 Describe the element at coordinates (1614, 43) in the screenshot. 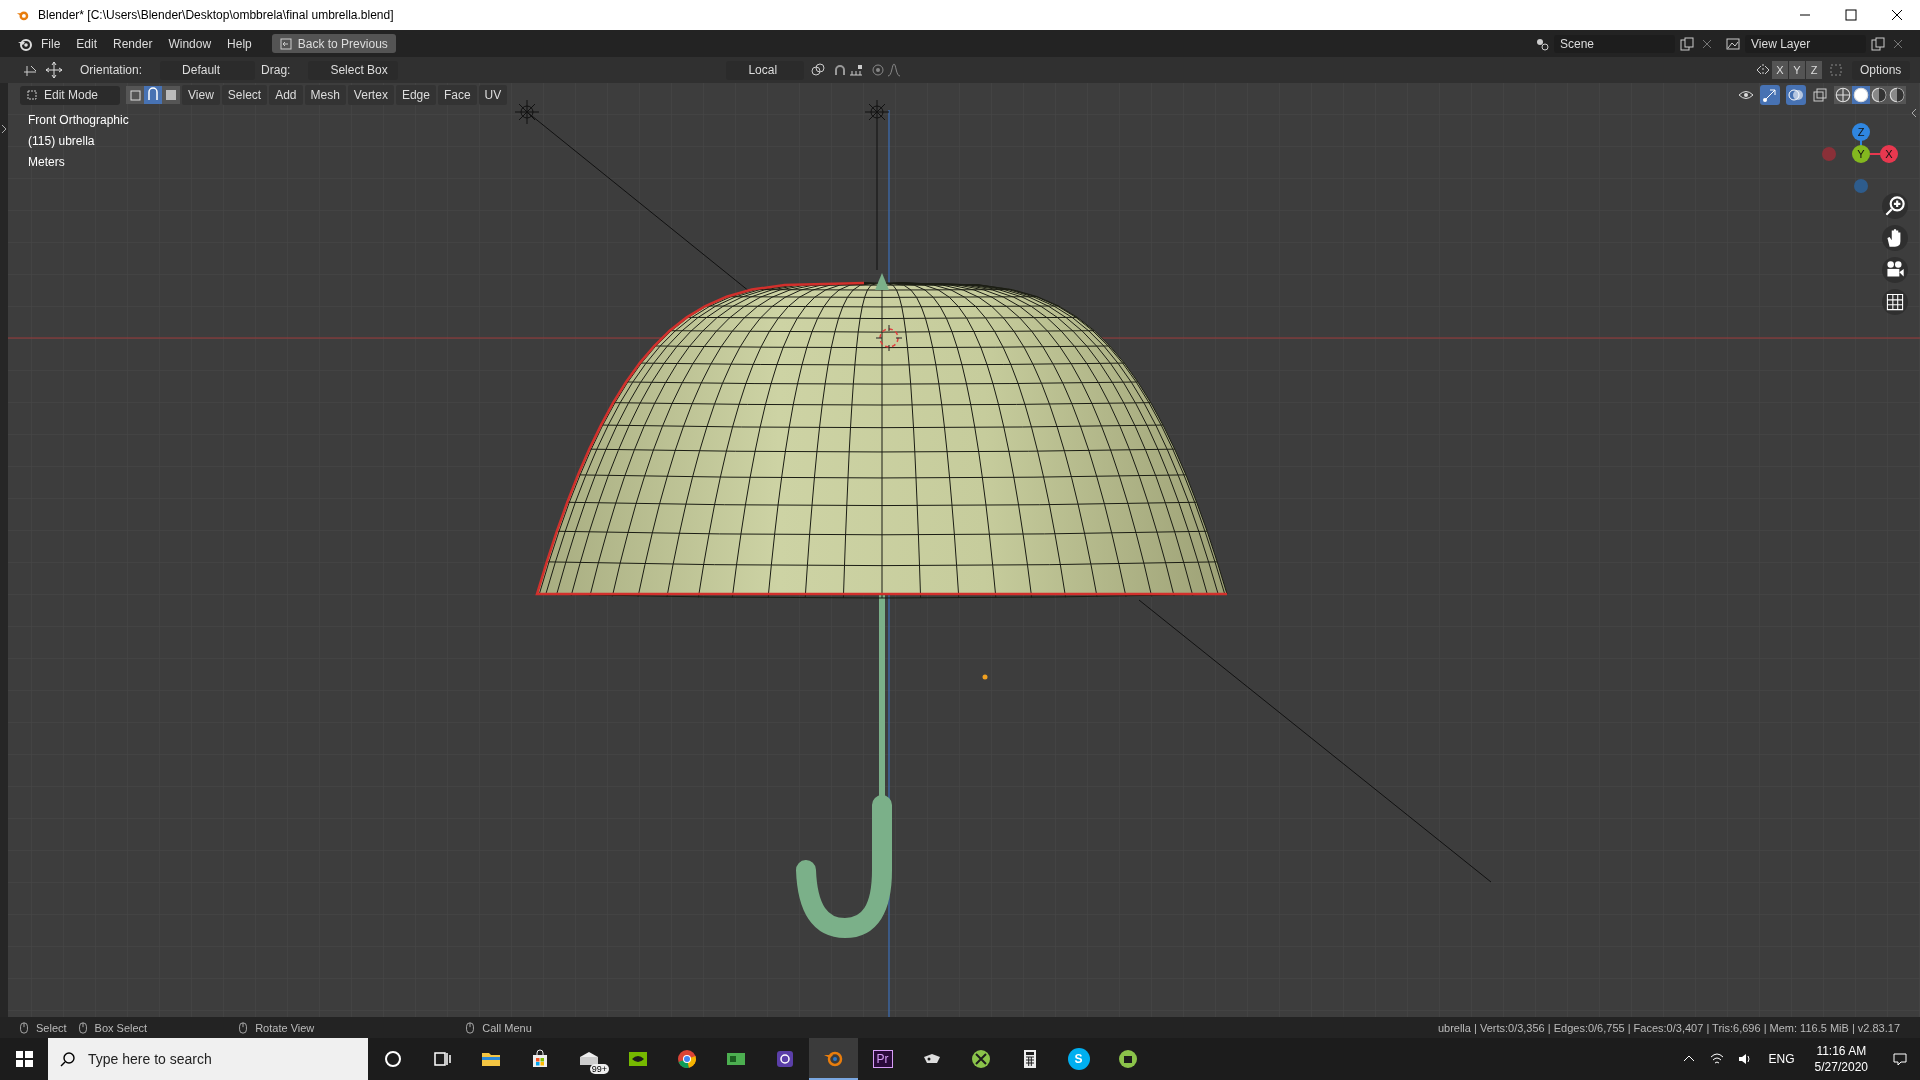

I see `scene-field: Scene` at that location.